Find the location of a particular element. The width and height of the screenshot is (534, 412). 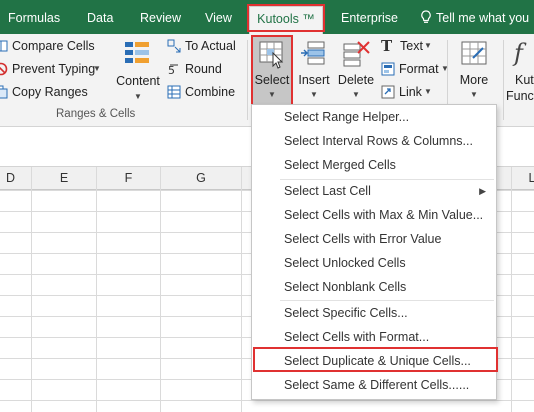

round-label: Round is located at coordinates (203, 69).